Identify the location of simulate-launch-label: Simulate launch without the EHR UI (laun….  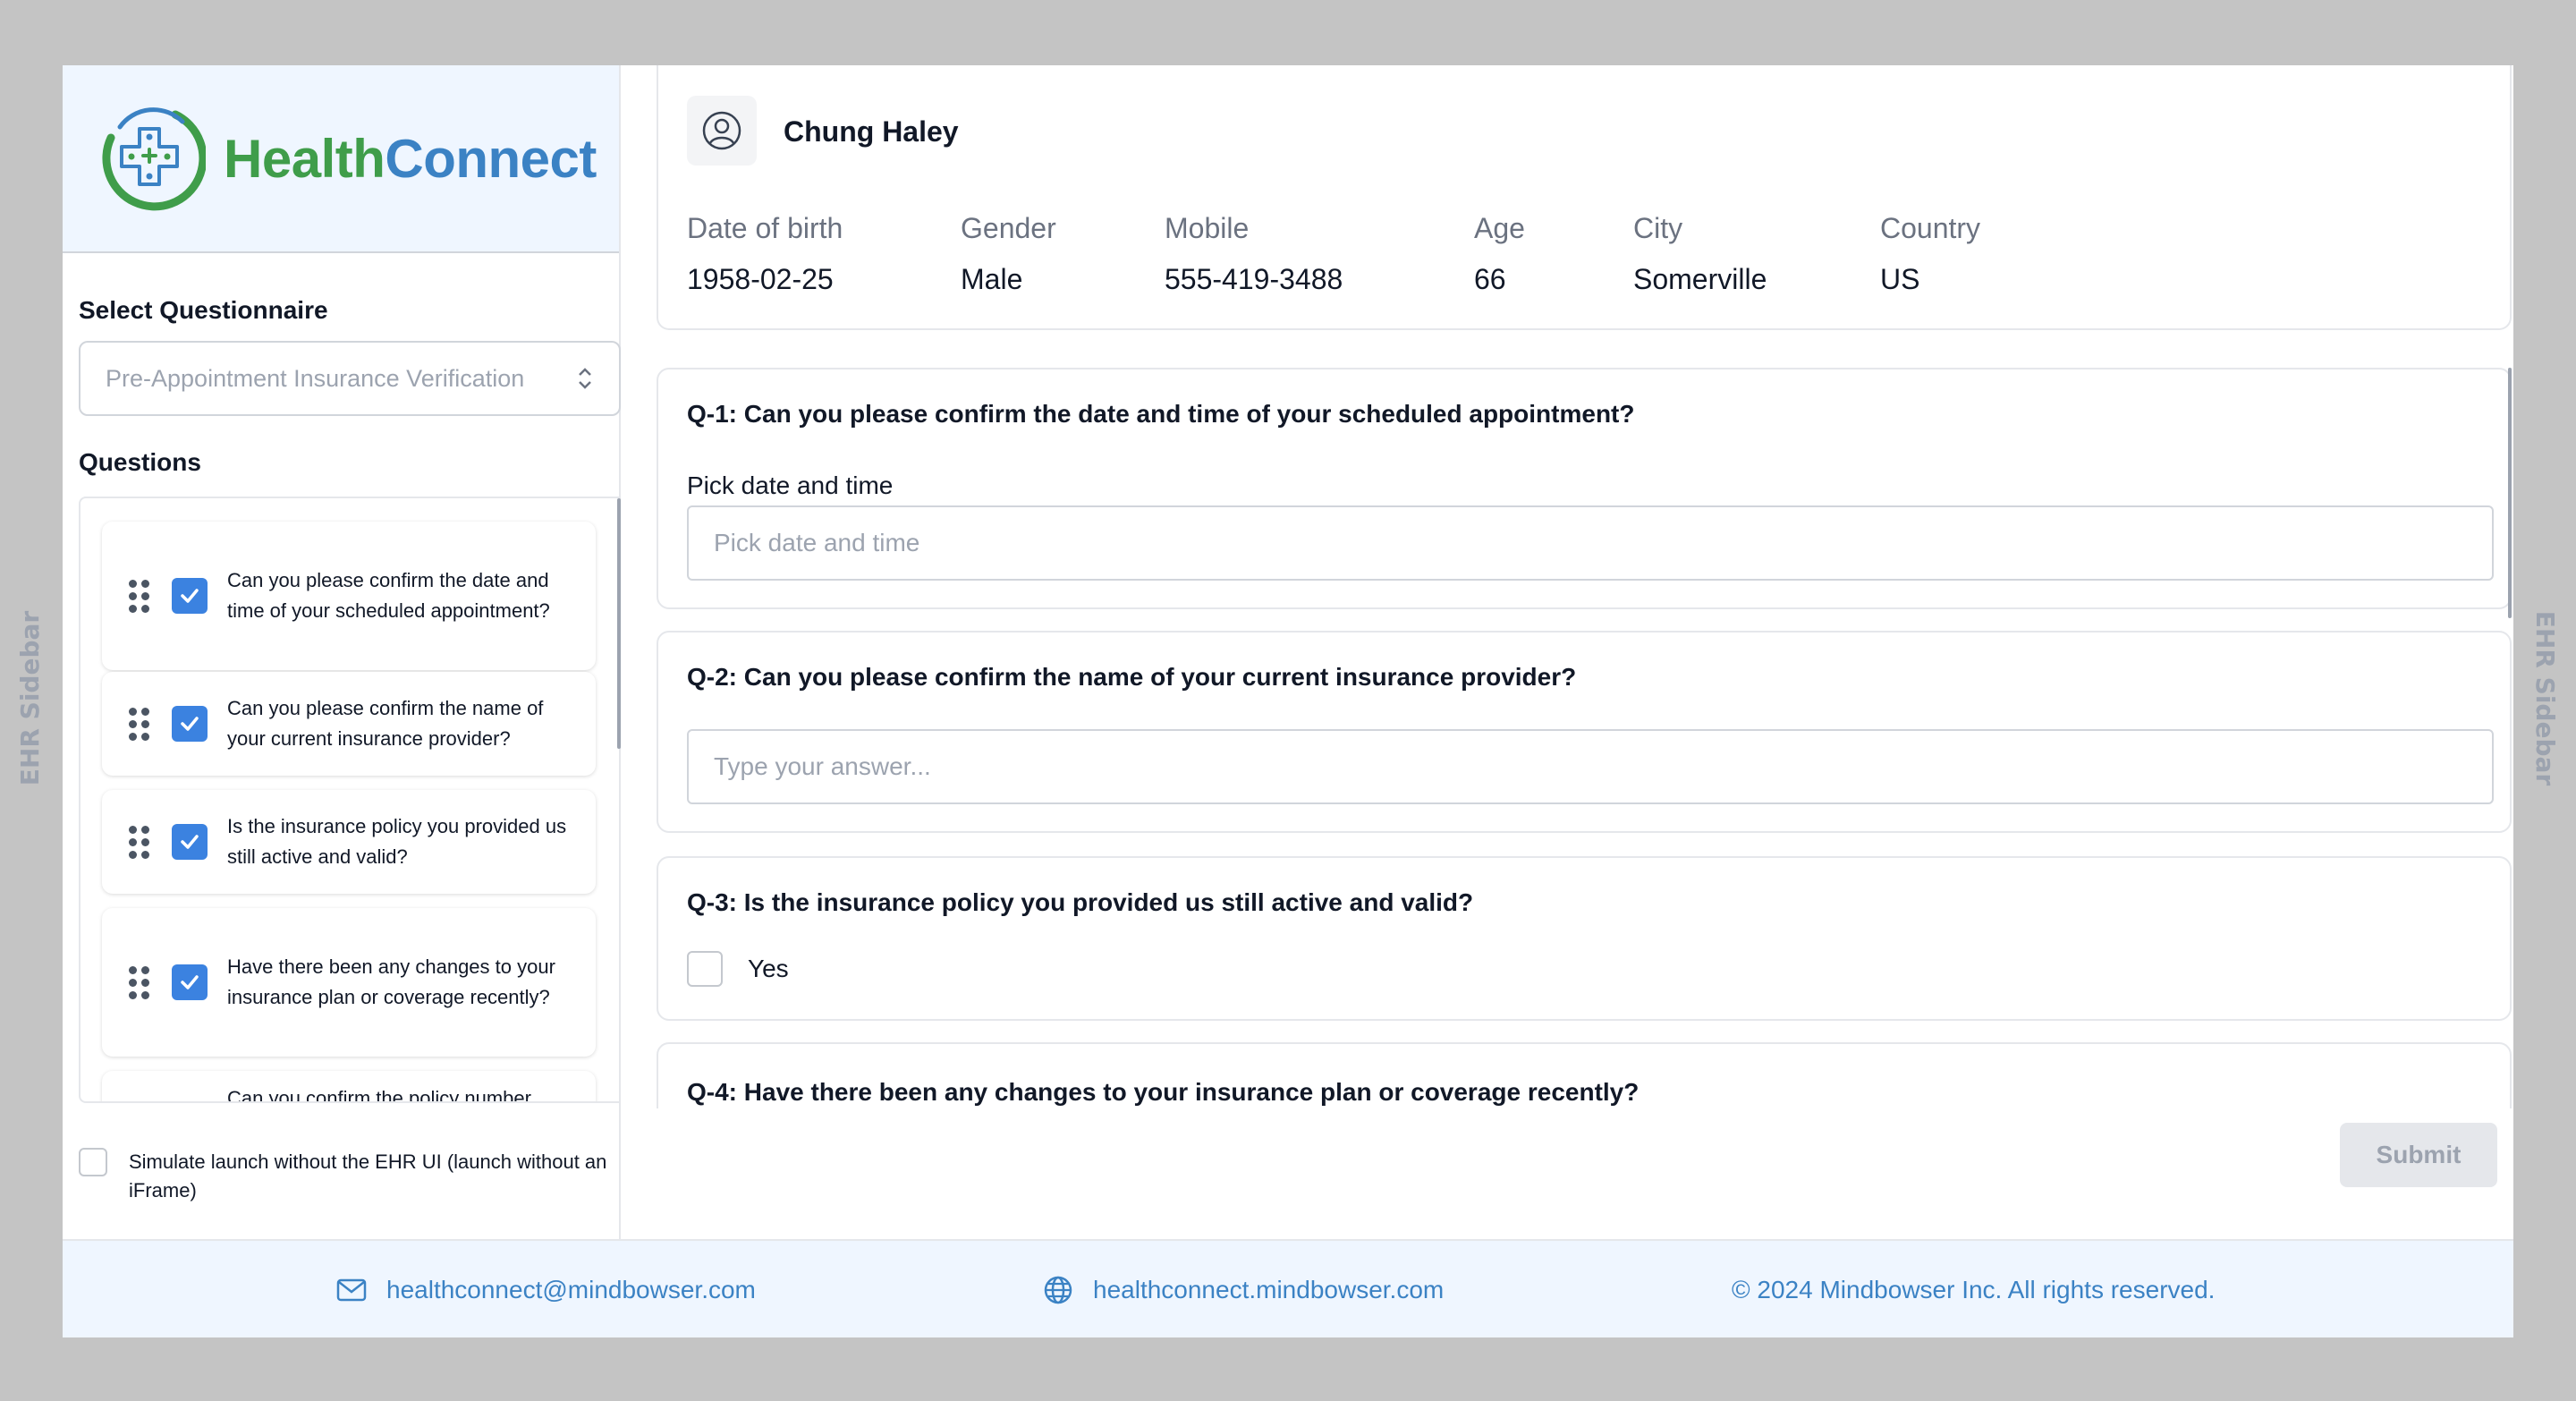
(368, 1176).